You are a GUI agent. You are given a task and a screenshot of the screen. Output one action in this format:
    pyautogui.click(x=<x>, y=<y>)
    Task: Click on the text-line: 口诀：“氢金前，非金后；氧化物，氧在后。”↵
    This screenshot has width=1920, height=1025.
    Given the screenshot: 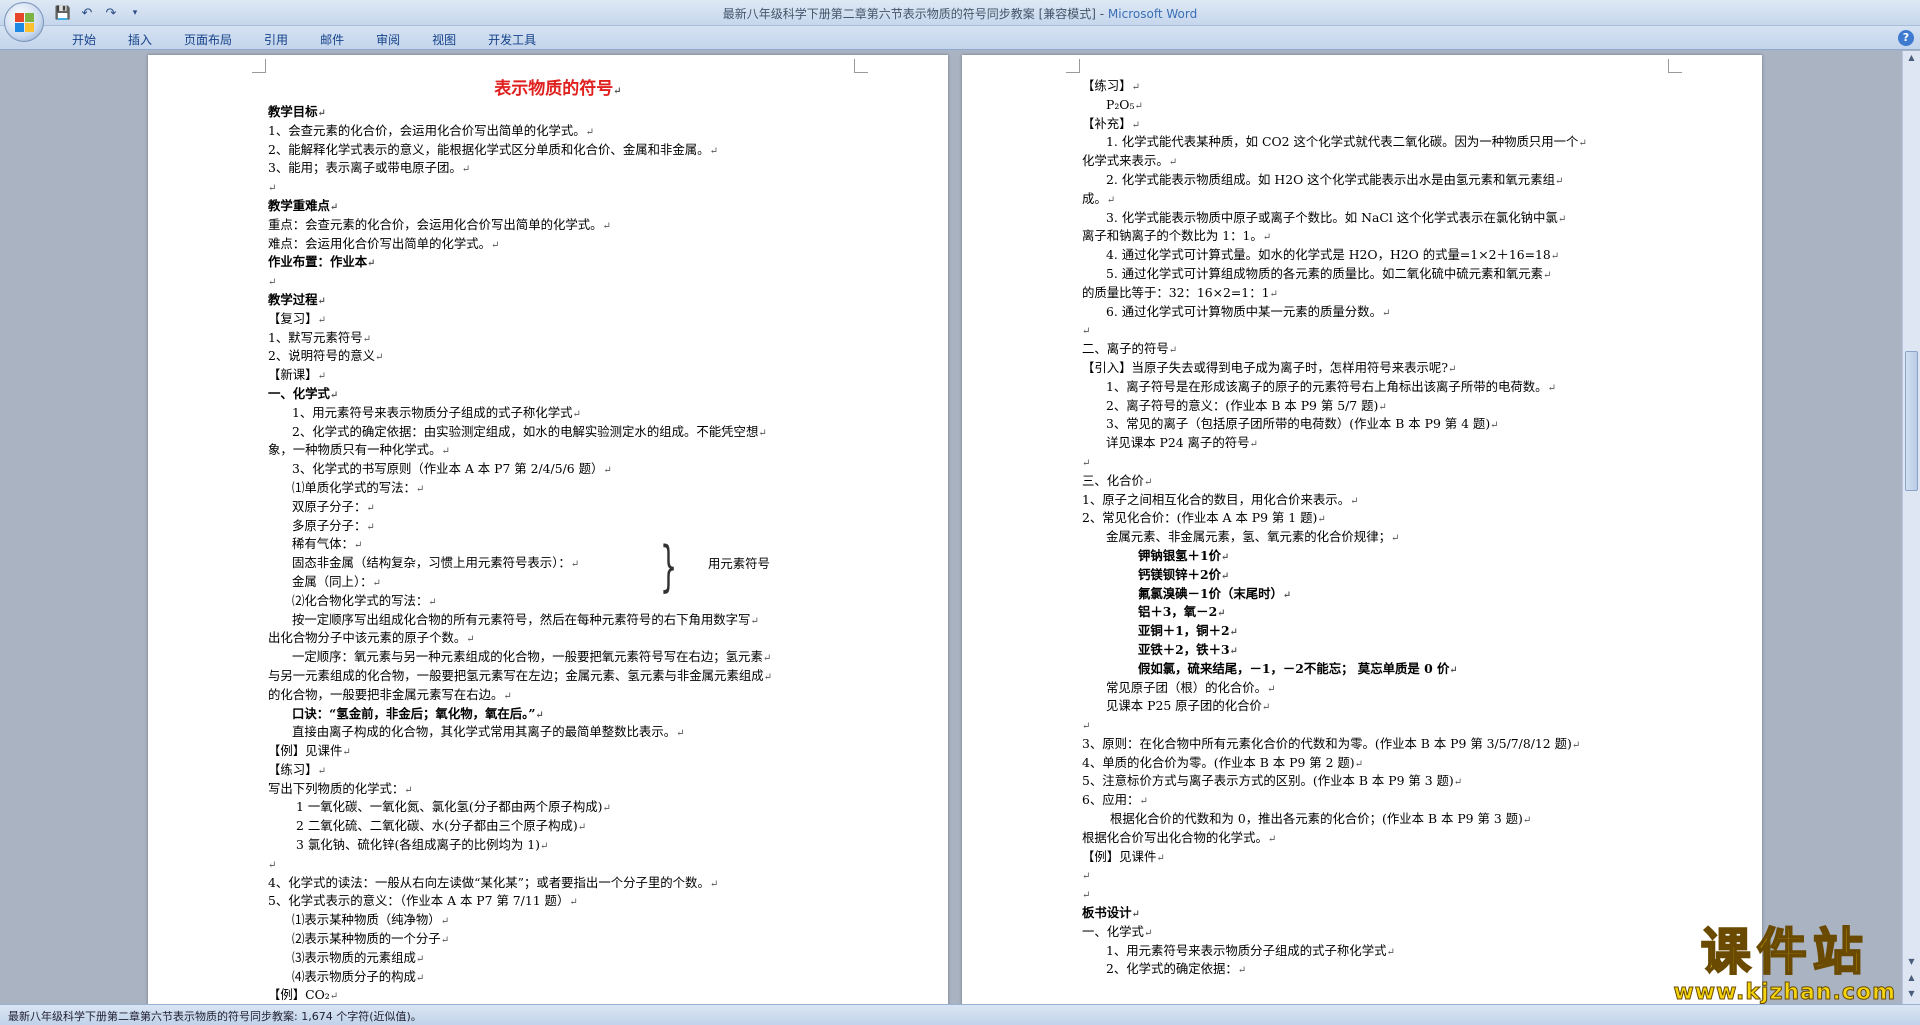 What is the action you would take?
    pyautogui.click(x=558, y=714)
    